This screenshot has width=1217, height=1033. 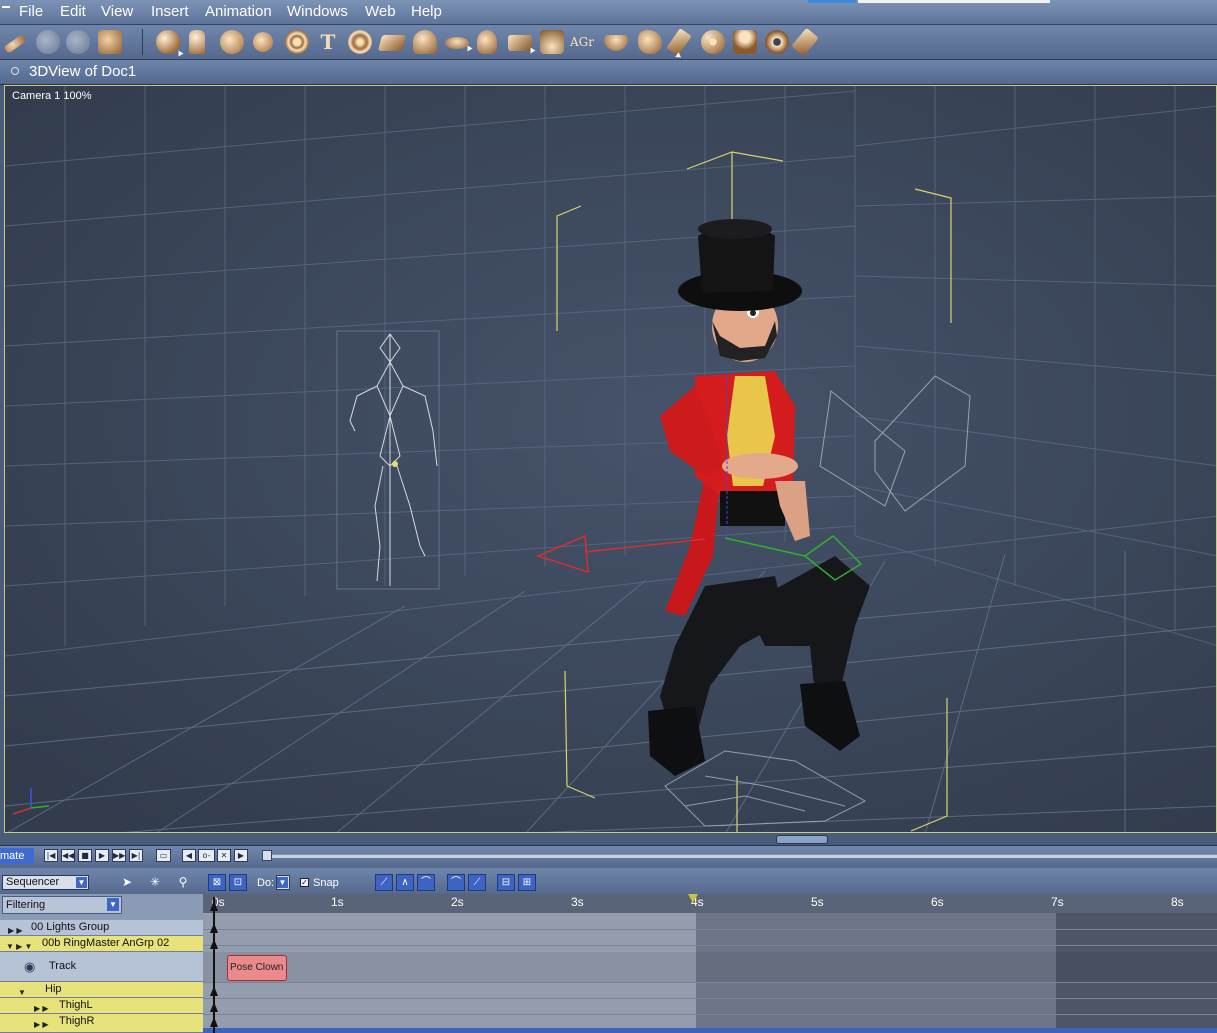 What do you see at coordinates (78, 42) in the screenshot?
I see `grab-icon` at bounding box center [78, 42].